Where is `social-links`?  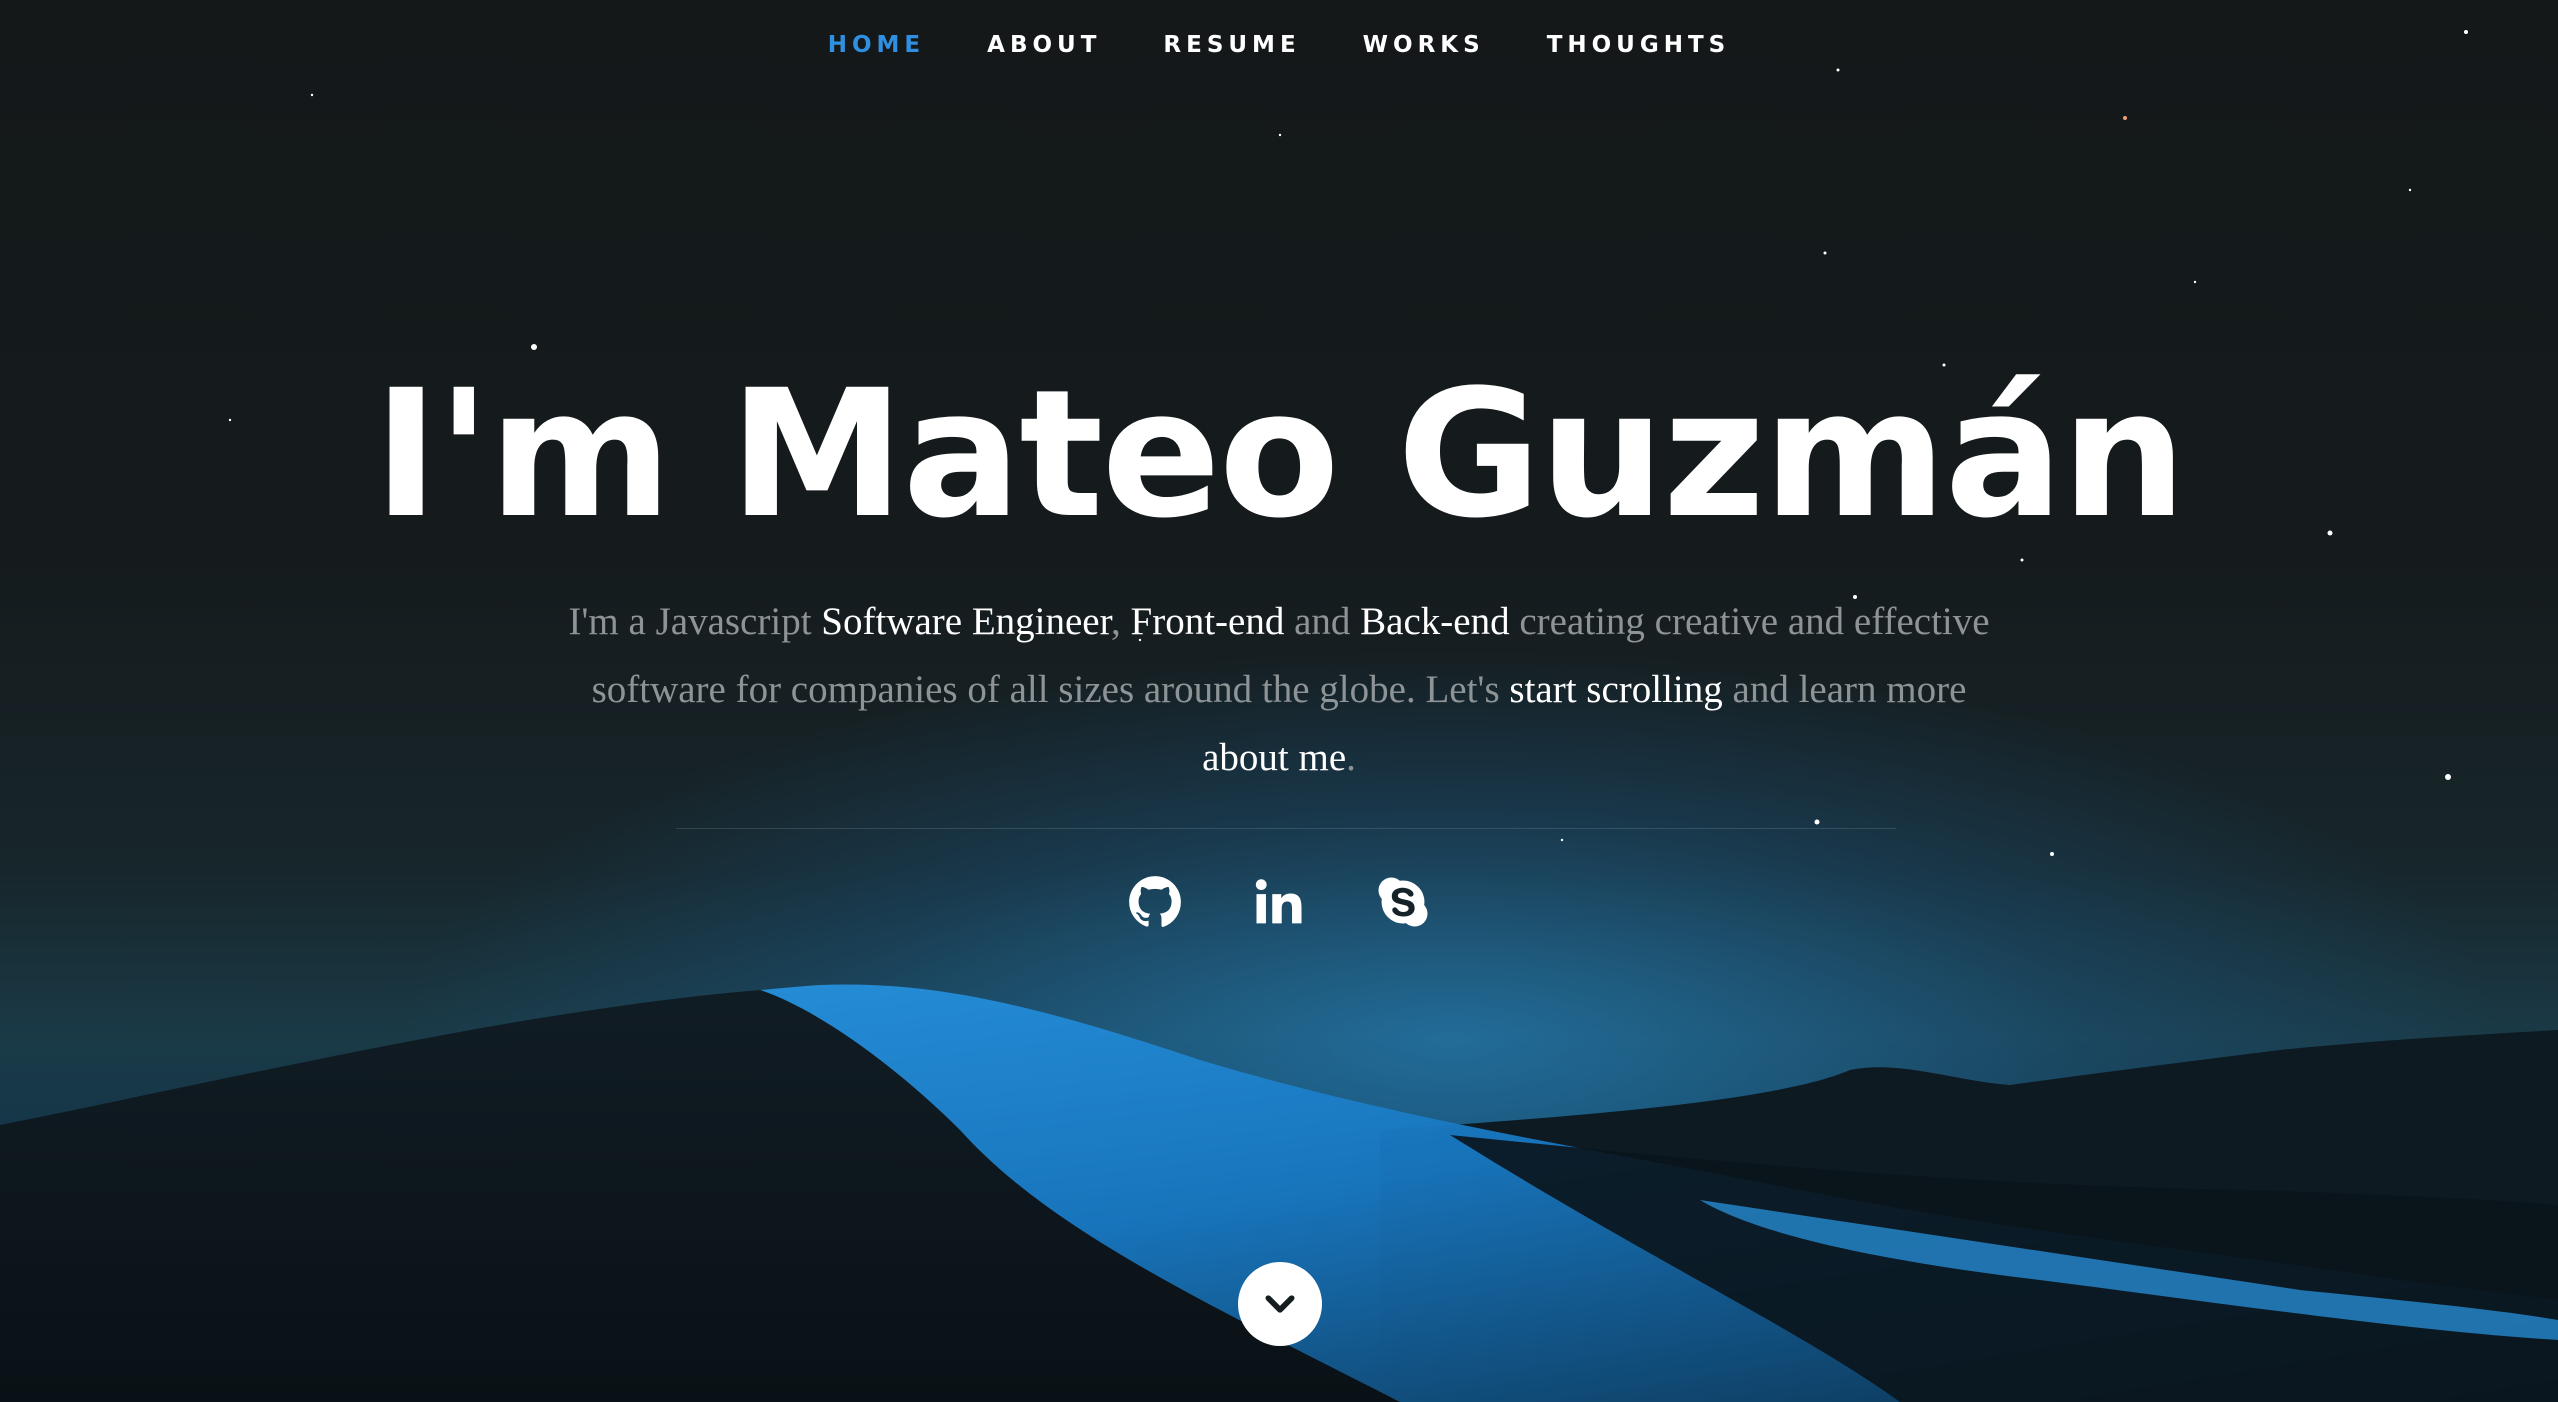 social-links is located at coordinates (1279, 902).